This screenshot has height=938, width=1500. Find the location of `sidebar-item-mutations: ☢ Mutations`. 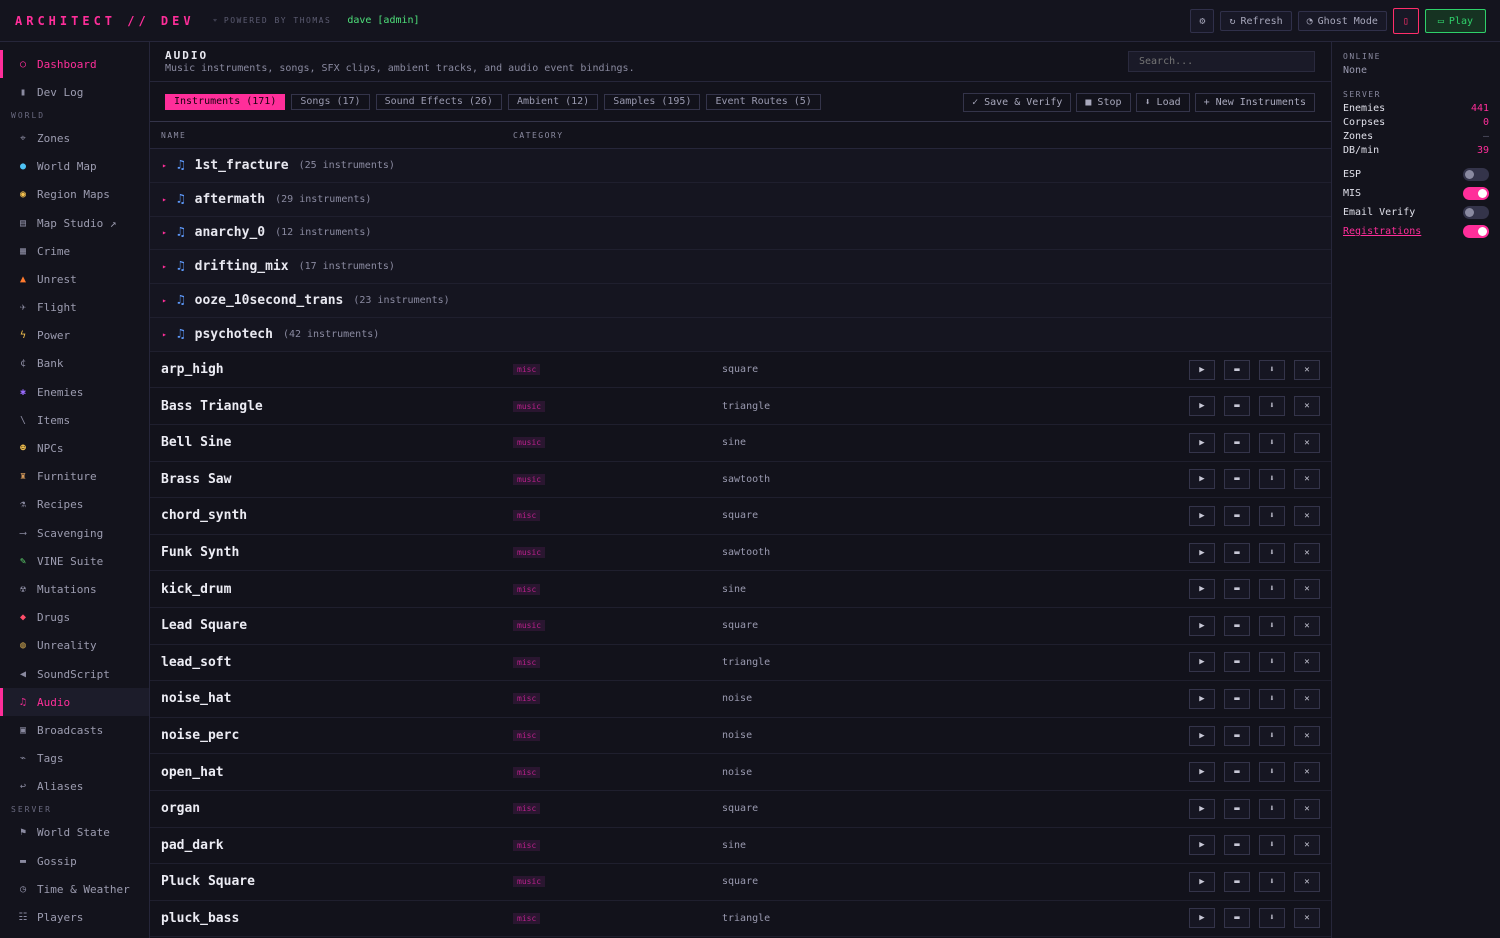

sidebar-item-mutations: ☢ Mutations is located at coordinates (74, 589).